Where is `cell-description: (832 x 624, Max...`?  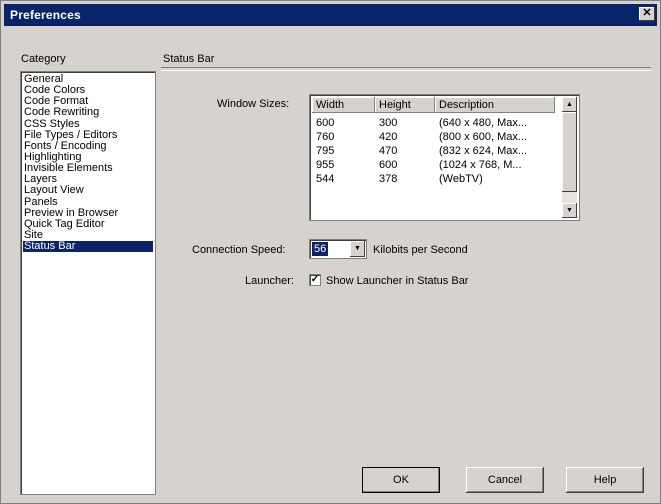 cell-description: (832 x 624, Max... is located at coordinates (483, 151).